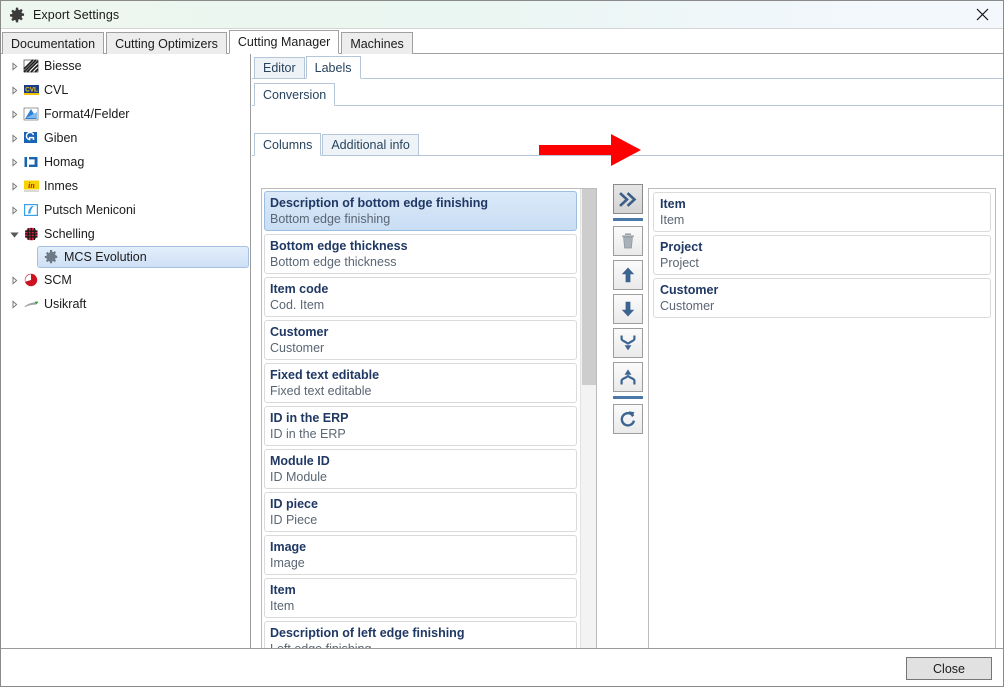 The image size is (1004, 687). Describe the element at coordinates (31, 90) in the screenshot. I see `svg-text: CVL` at that location.